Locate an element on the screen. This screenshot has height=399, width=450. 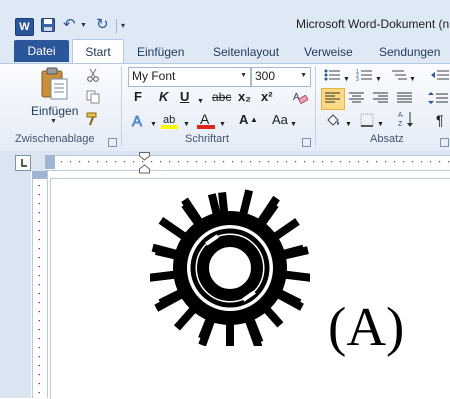
text-effects-dropdown-icon: ▼ is located at coordinates (153, 125).